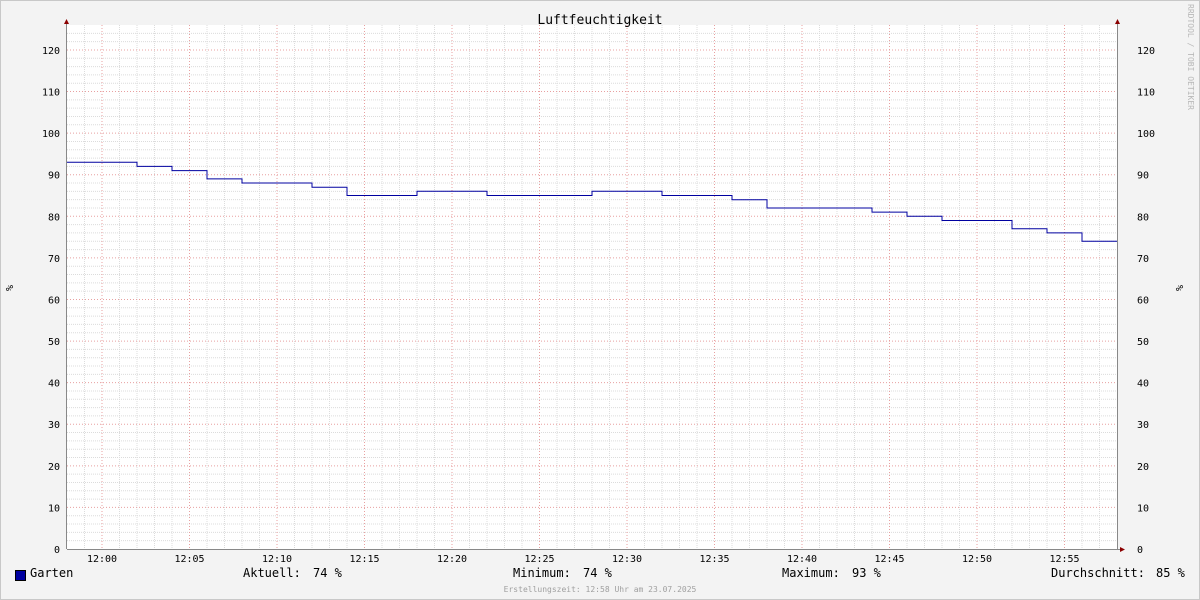  Describe the element at coordinates (1143, 259) in the screenshot. I see `y-tick-label-right: 70` at that location.